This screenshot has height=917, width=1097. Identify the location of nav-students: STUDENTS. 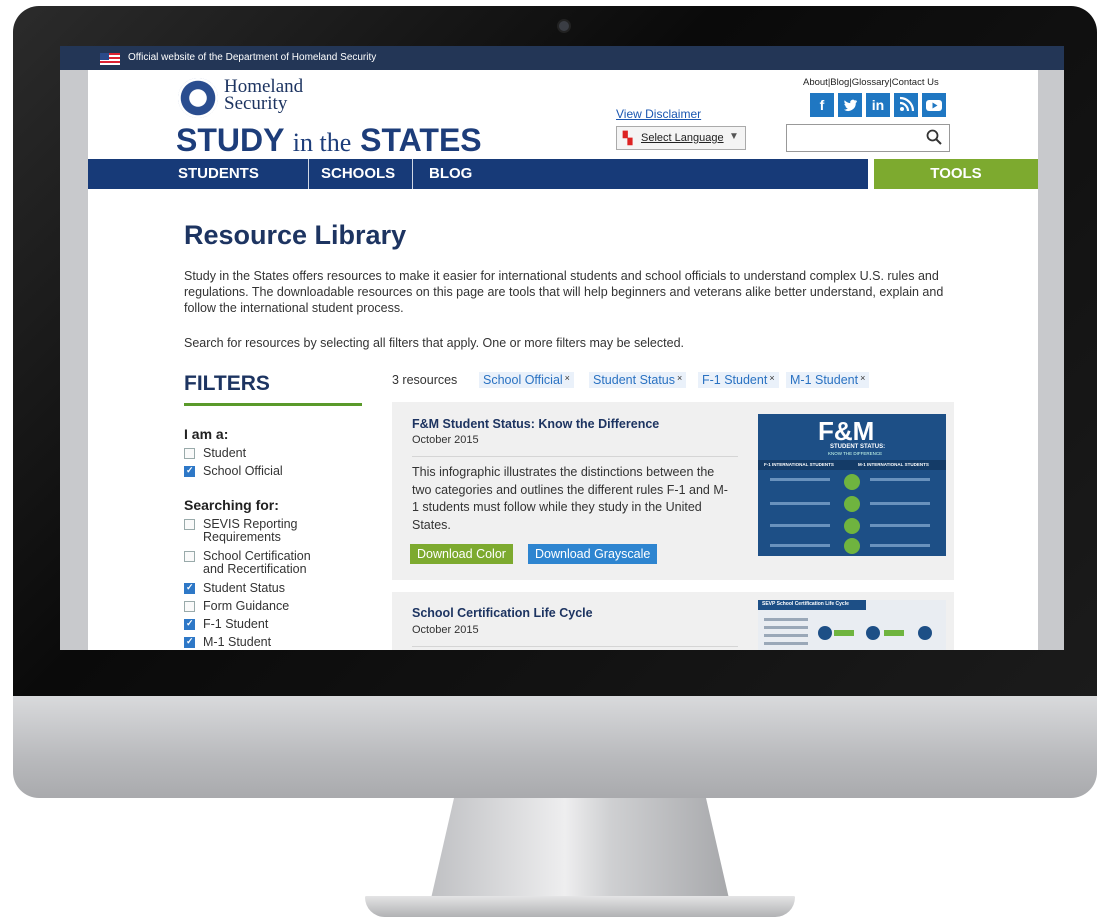
(218, 174).